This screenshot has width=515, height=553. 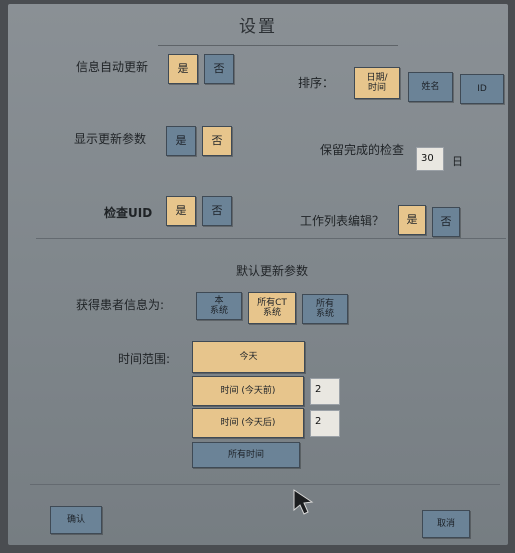 What do you see at coordinates (271, 238) in the screenshot?
I see `section-divider` at bounding box center [271, 238].